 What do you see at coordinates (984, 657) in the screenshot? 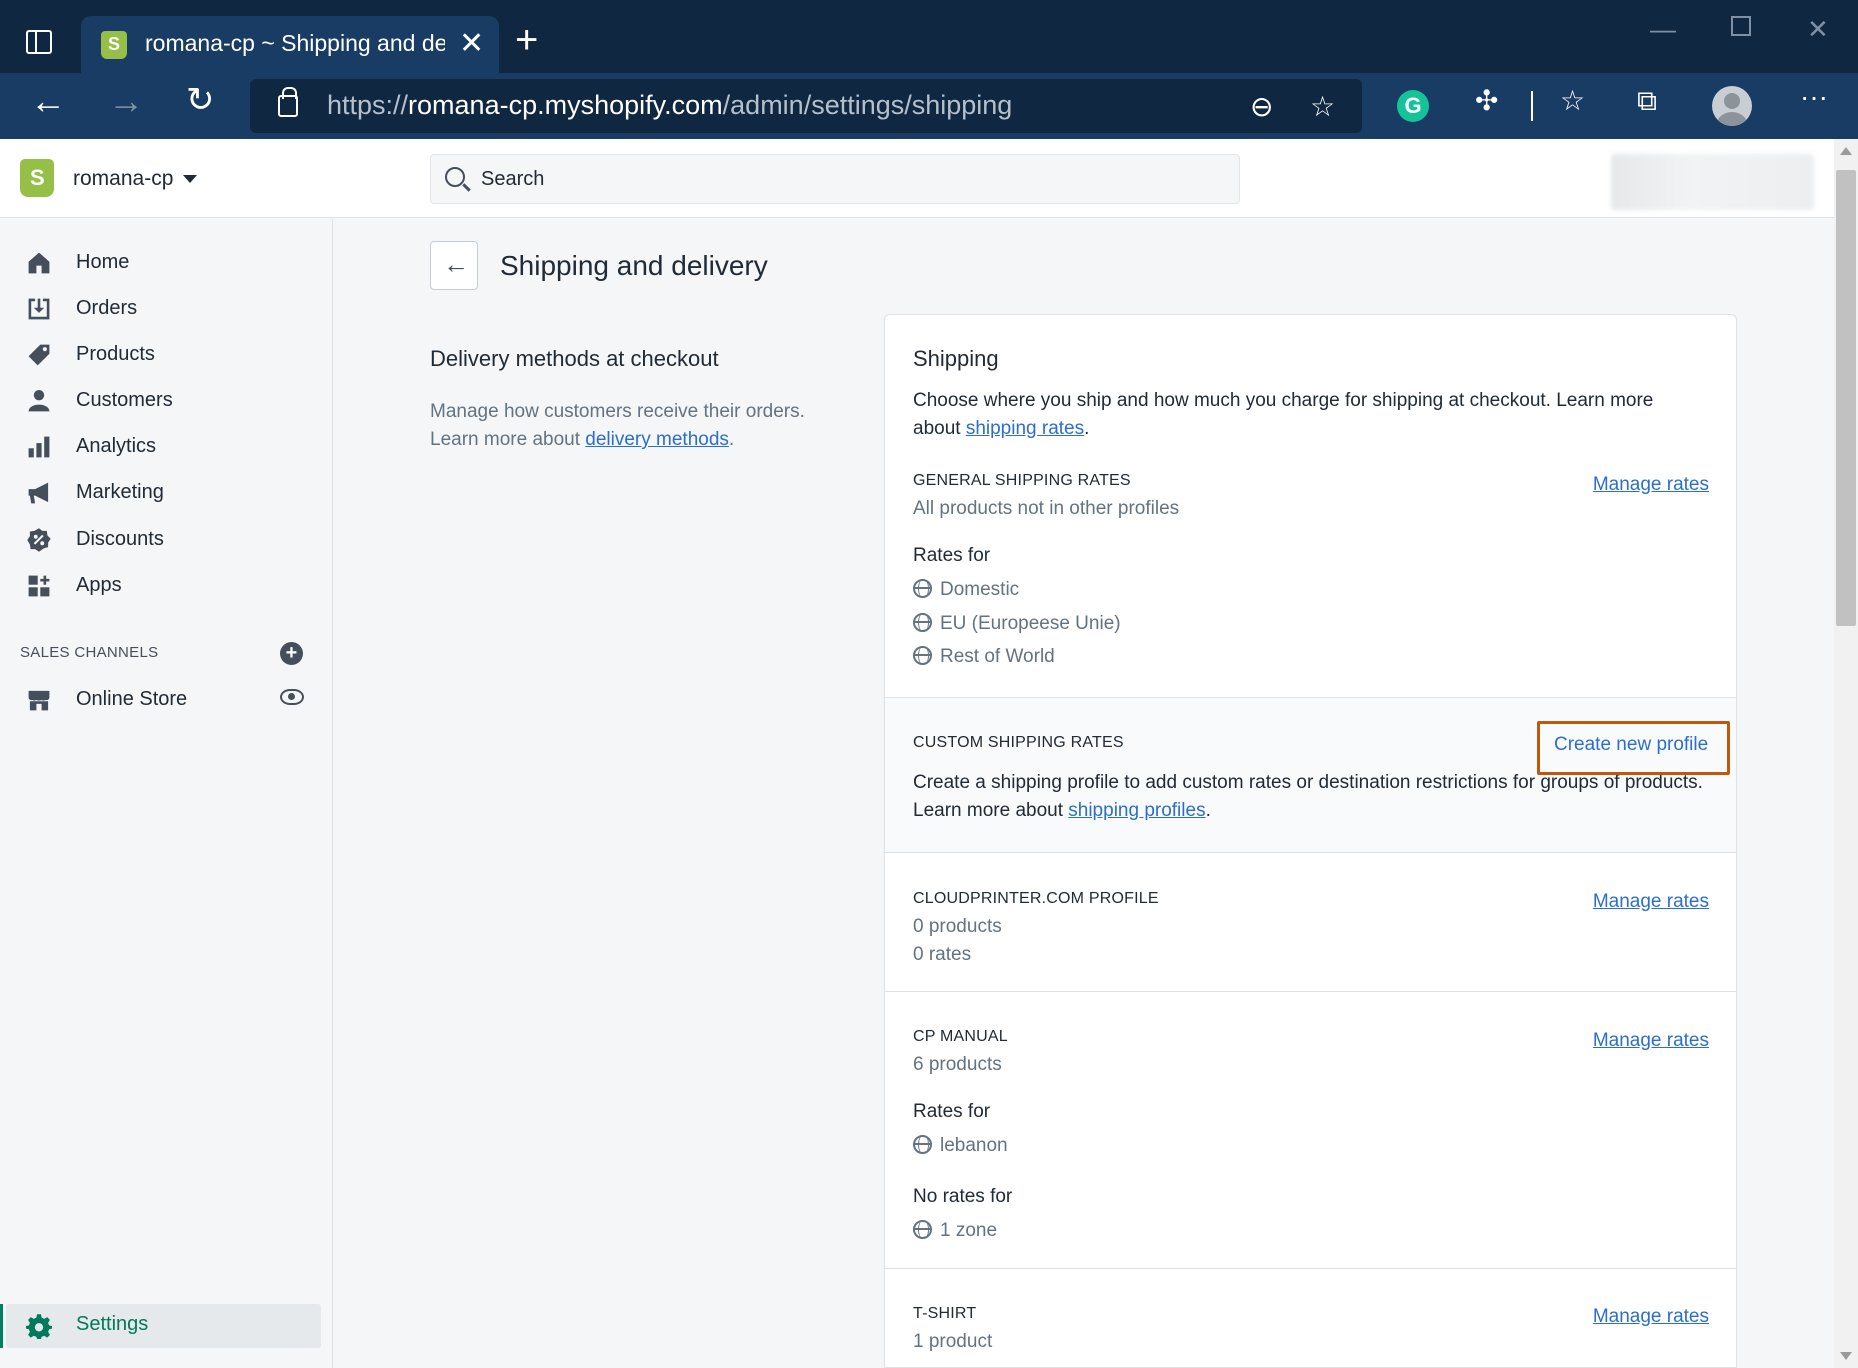
I see `zone-item: Rest of World` at bounding box center [984, 657].